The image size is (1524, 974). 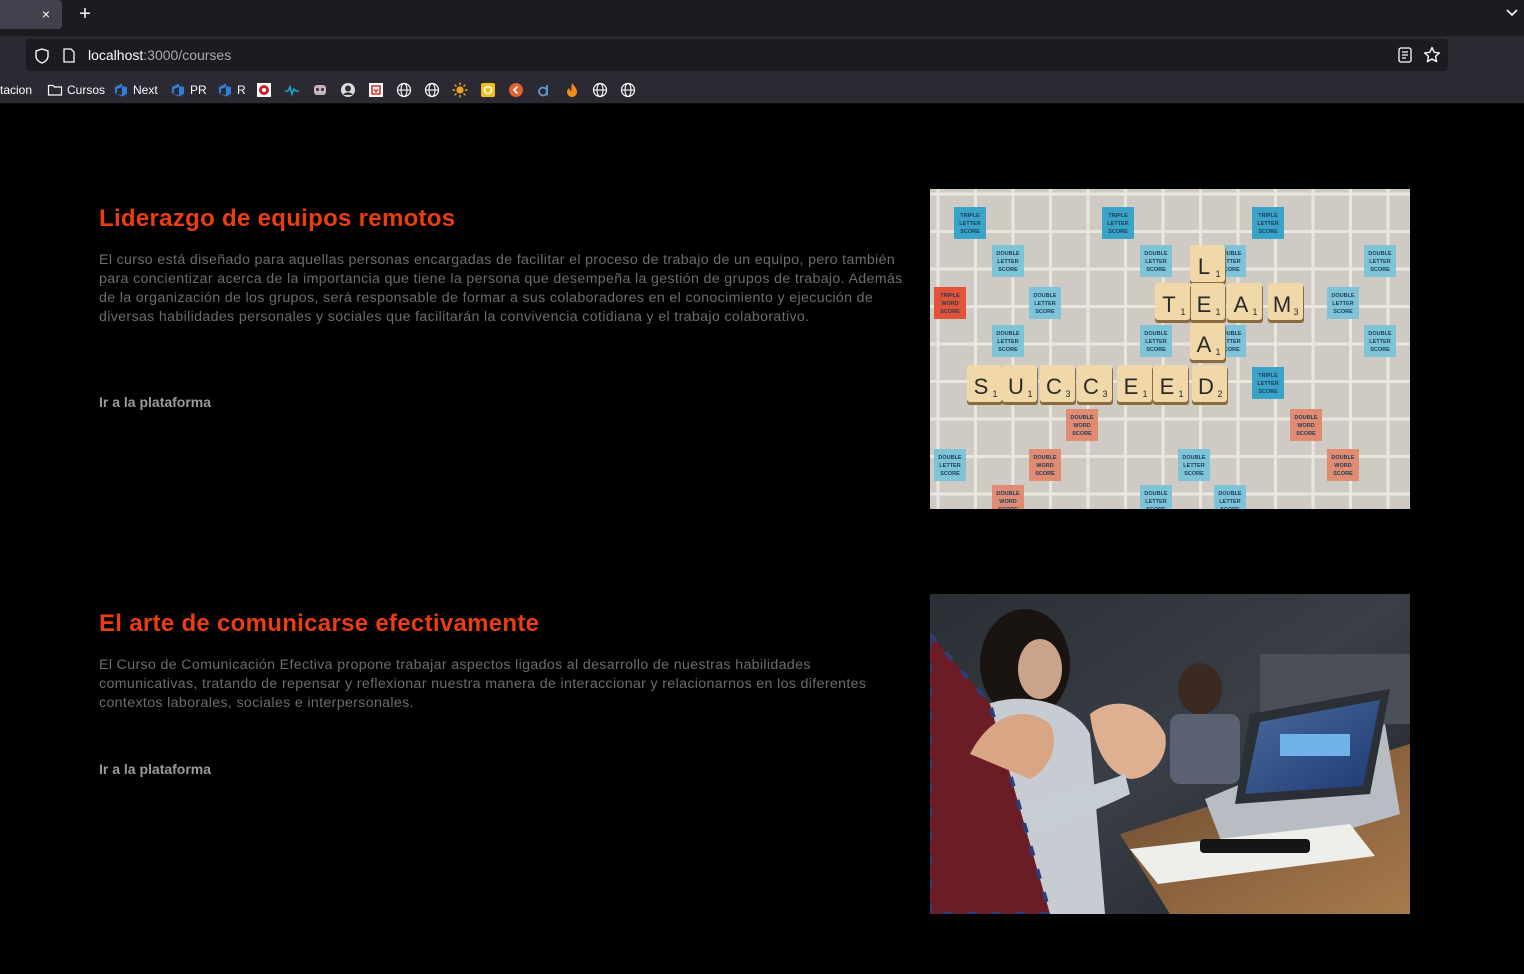 What do you see at coordinates (1020, 385) in the screenshot?
I see `letter-tile: U1` at bounding box center [1020, 385].